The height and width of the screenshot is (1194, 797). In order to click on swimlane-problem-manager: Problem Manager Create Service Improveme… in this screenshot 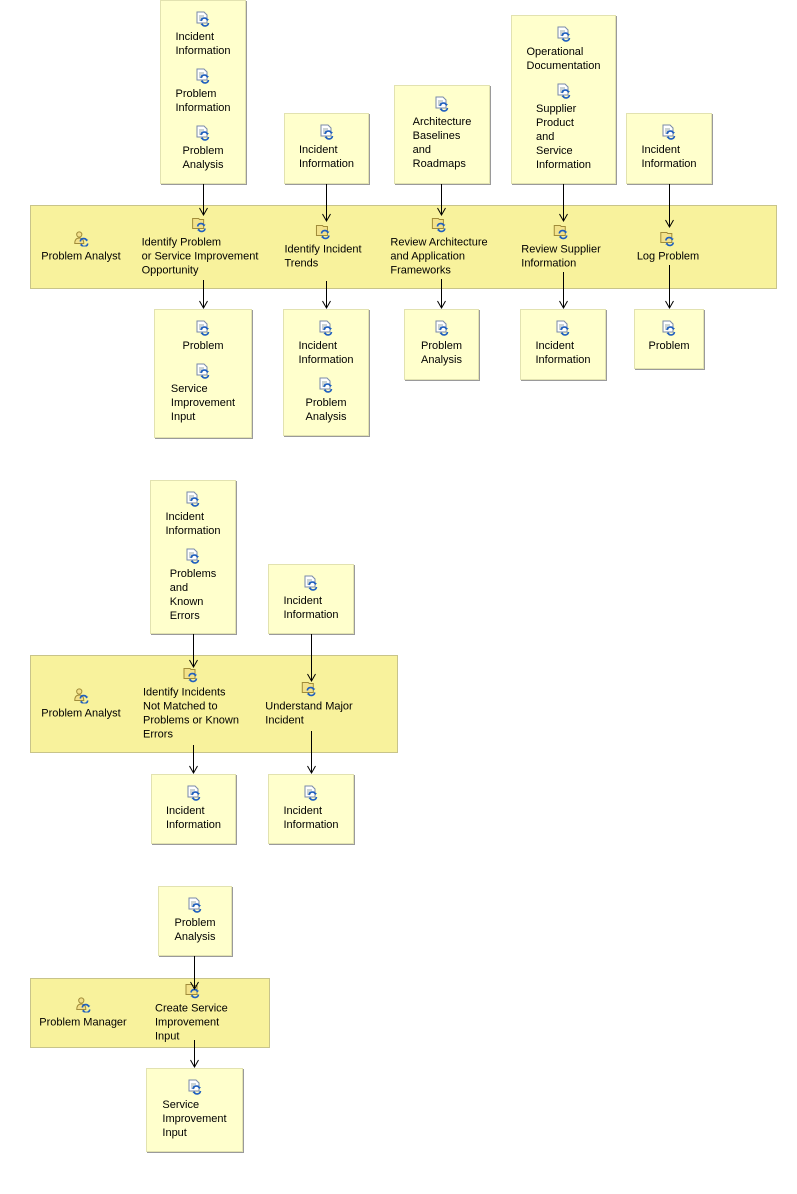, I will do `click(150, 1013)`.